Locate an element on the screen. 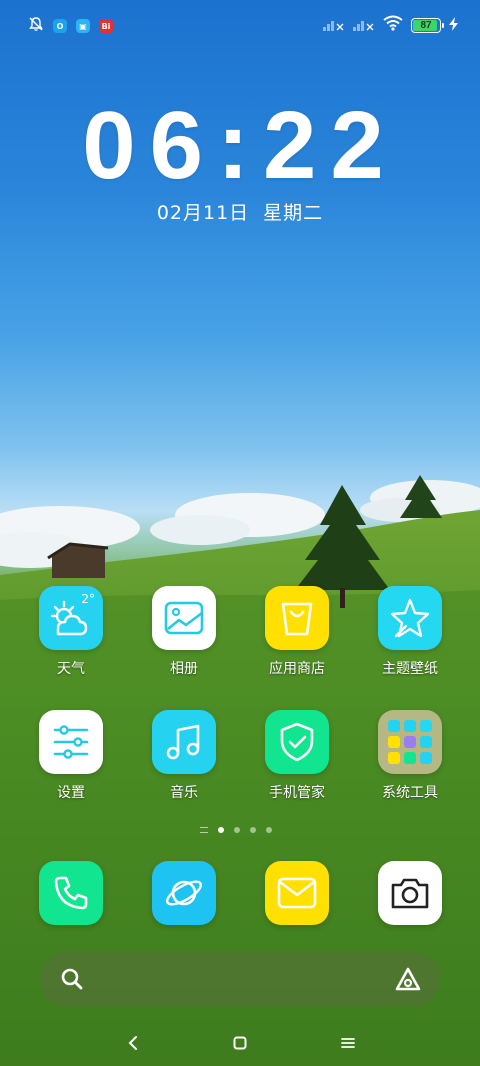 This screenshot has width=480, height=1066. gallery-icon is located at coordinates (184, 618).